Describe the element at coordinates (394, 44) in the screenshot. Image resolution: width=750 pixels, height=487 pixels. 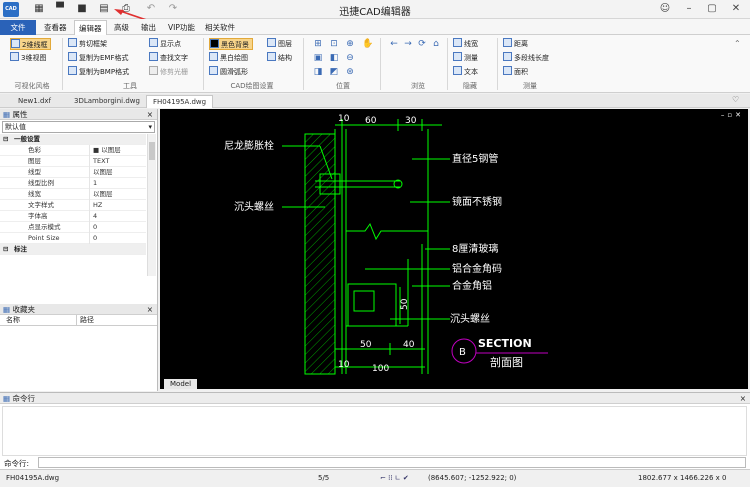
I see `back-icon: ←` at that location.